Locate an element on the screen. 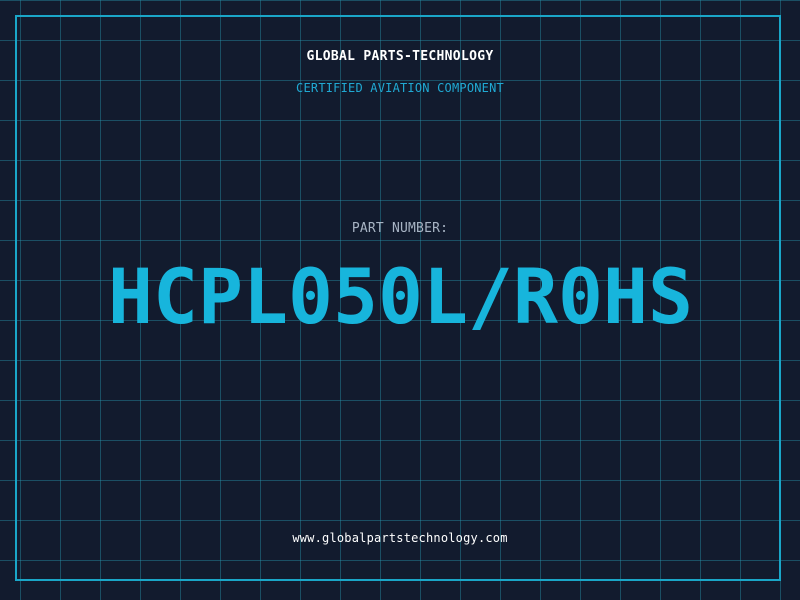 The width and height of the screenshot is (800, 600). part-number-container: HCPL050L/R0HS is located at coordinates (400, 296).